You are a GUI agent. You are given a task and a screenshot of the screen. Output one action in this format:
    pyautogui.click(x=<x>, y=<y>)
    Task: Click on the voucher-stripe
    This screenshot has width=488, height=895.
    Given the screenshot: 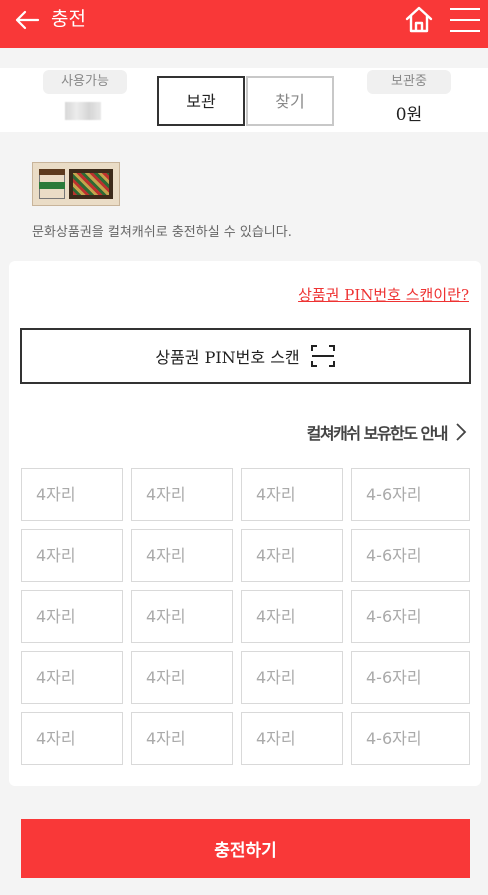 What is the action you would take?
    pyautogui.click(x=52, y=172)
    